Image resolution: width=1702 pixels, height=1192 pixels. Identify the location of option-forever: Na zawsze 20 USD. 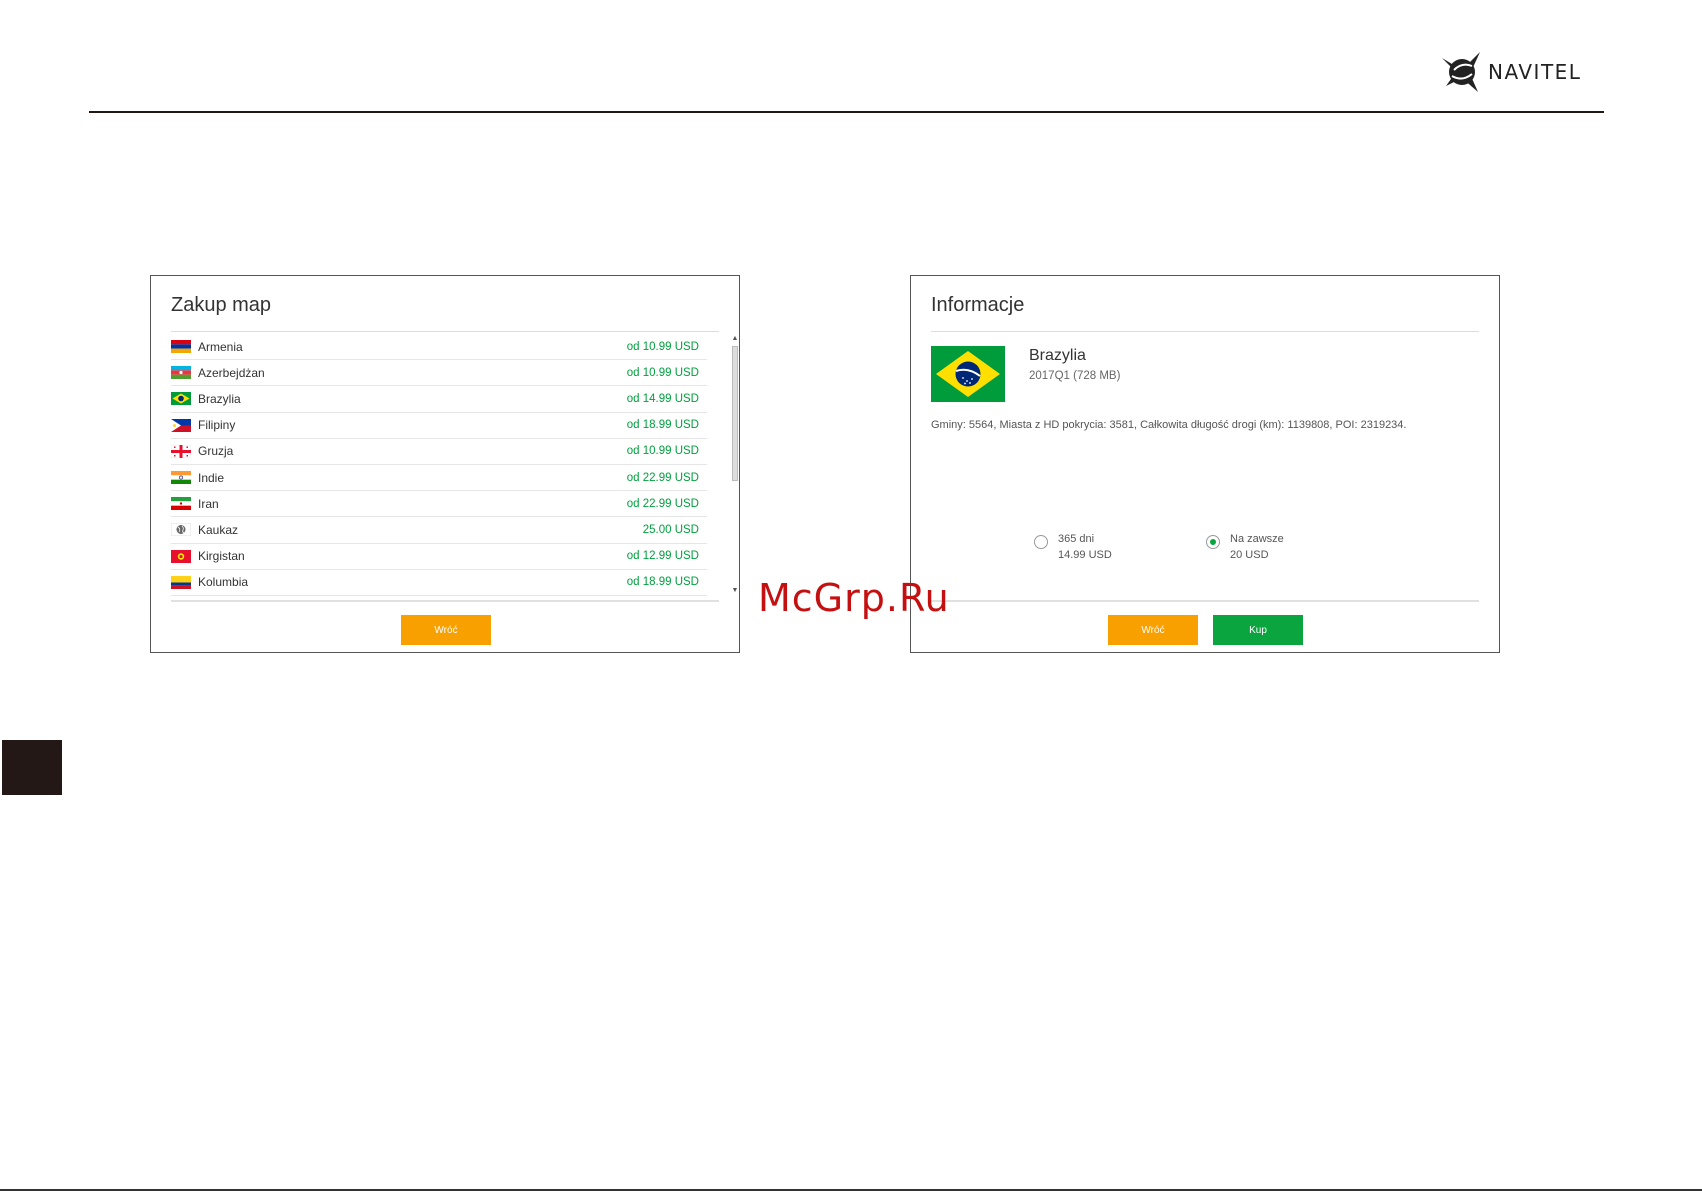
(1245, 547).